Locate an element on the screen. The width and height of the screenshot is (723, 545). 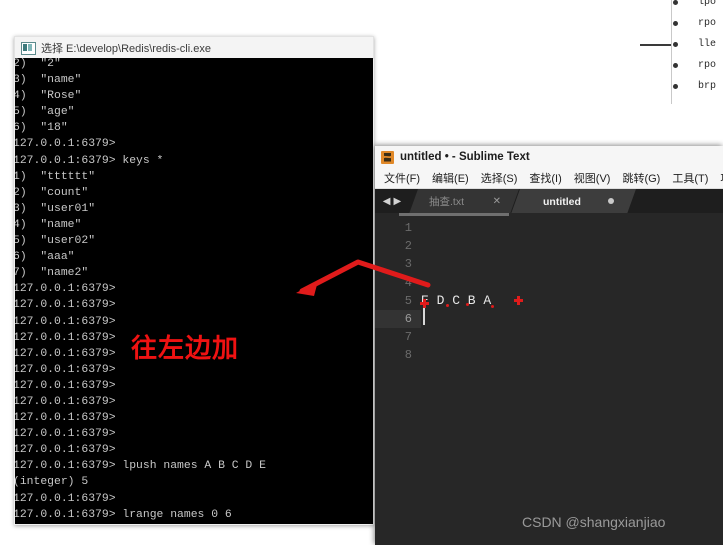
sublime-logo-icon is located at coordinates (387, 157).